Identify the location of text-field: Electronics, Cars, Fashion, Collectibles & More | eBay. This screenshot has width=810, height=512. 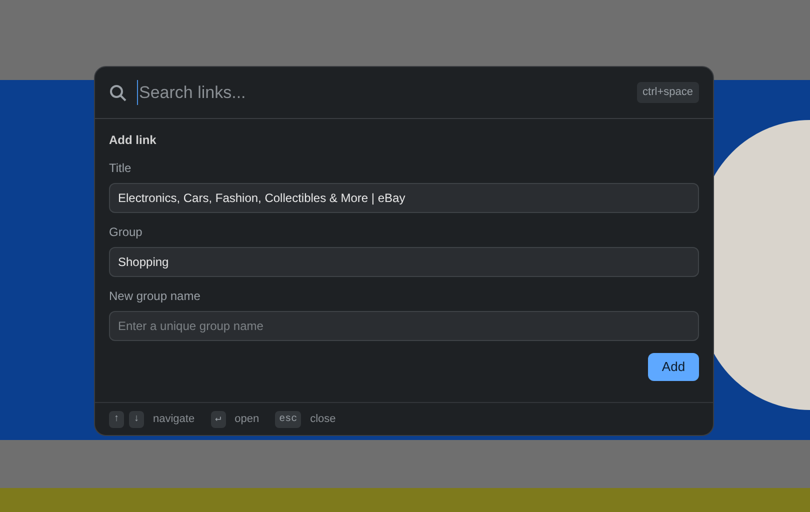
(404, 198).